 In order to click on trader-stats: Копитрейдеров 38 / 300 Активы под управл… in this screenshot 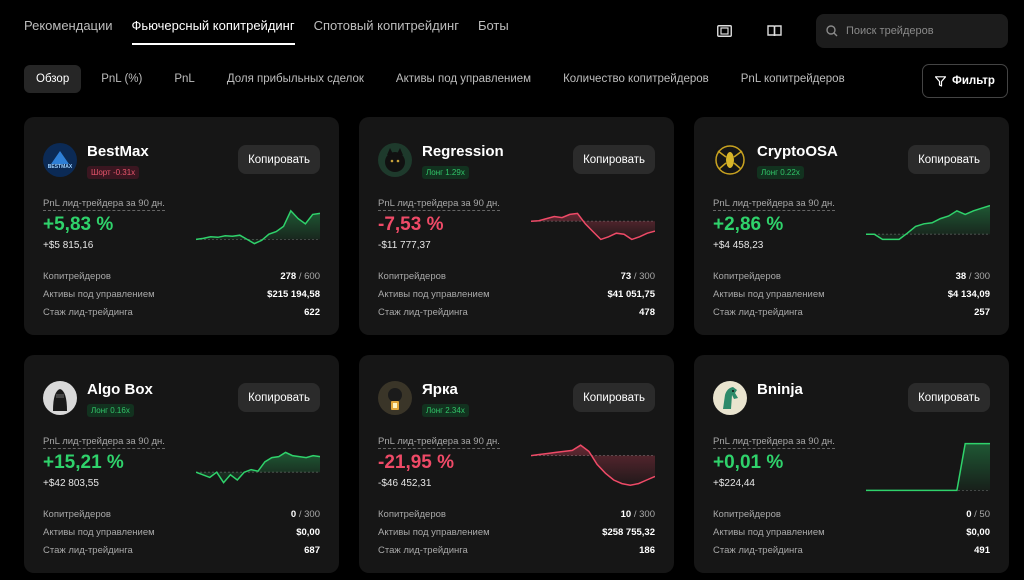, I will do `click(851, 294)`.